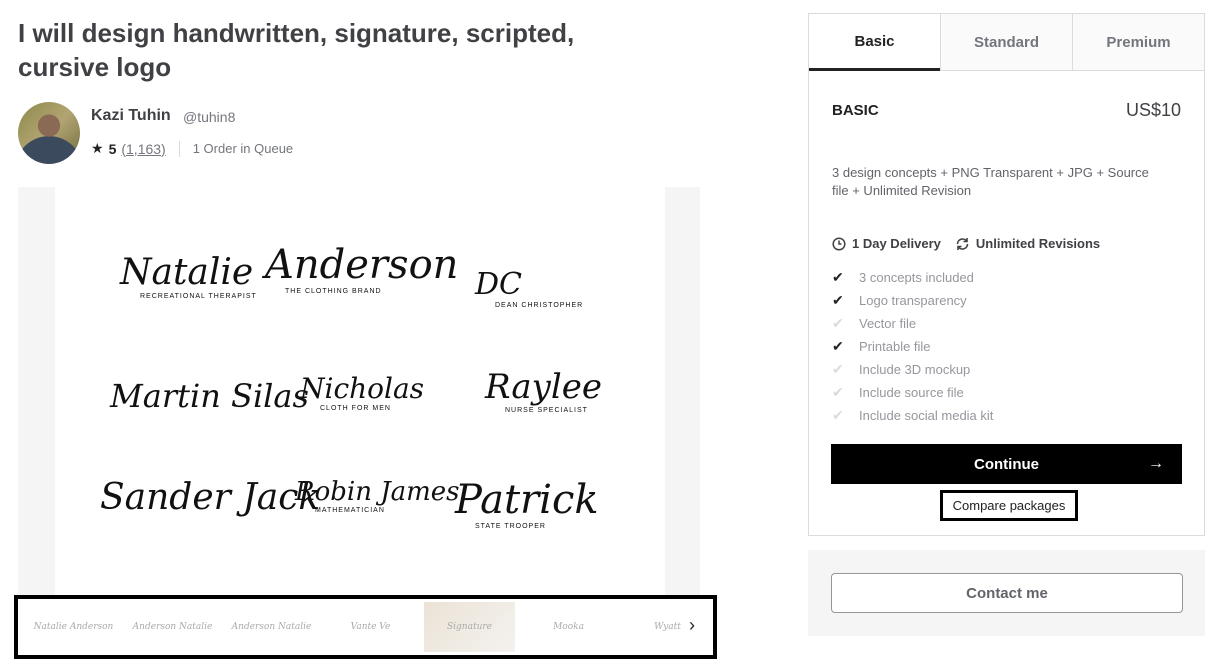 The image size is (1215, 669). What do you see at coordinates (926, 415) in the screenshot?
I see `feature-label: Include social media kit` at bounding box center [926, 415].